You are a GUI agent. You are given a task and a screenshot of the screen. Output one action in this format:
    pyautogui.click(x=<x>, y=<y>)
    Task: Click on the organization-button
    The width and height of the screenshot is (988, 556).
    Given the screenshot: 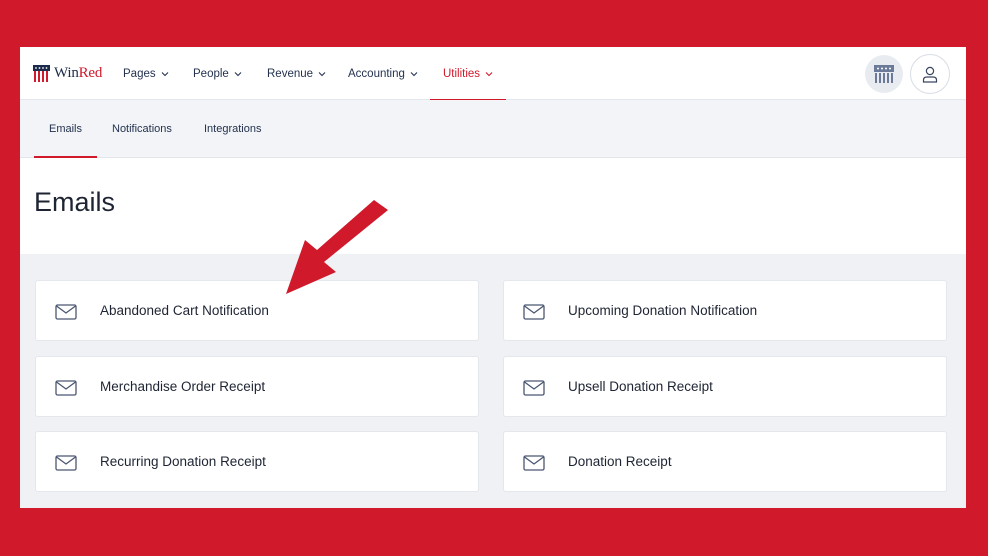 What is the action you would take?
    pyautogui.click(x=884, y=74)
    